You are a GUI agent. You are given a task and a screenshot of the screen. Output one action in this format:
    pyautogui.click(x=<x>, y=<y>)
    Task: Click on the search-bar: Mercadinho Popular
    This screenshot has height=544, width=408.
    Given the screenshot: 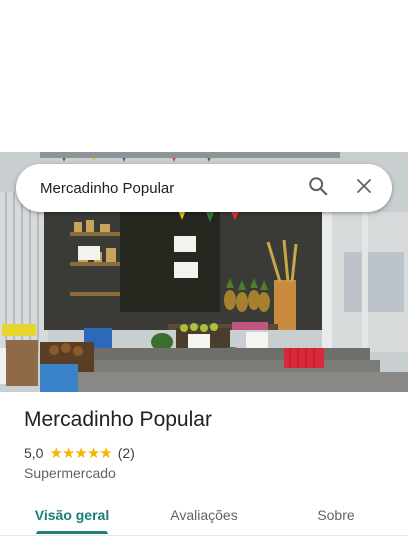 What is the action you would take?
    pyautogui.click(x=204, y=188)
    